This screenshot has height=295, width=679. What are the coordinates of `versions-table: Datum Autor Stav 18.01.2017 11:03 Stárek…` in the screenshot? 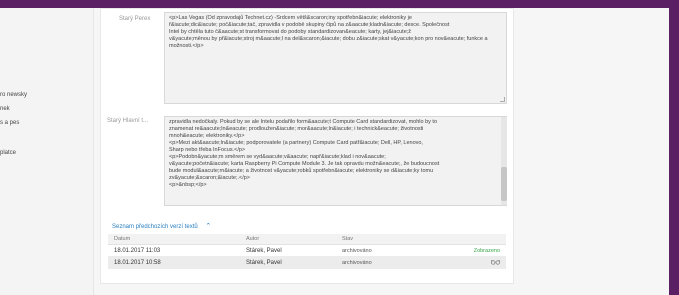 It's located at (307, 251).